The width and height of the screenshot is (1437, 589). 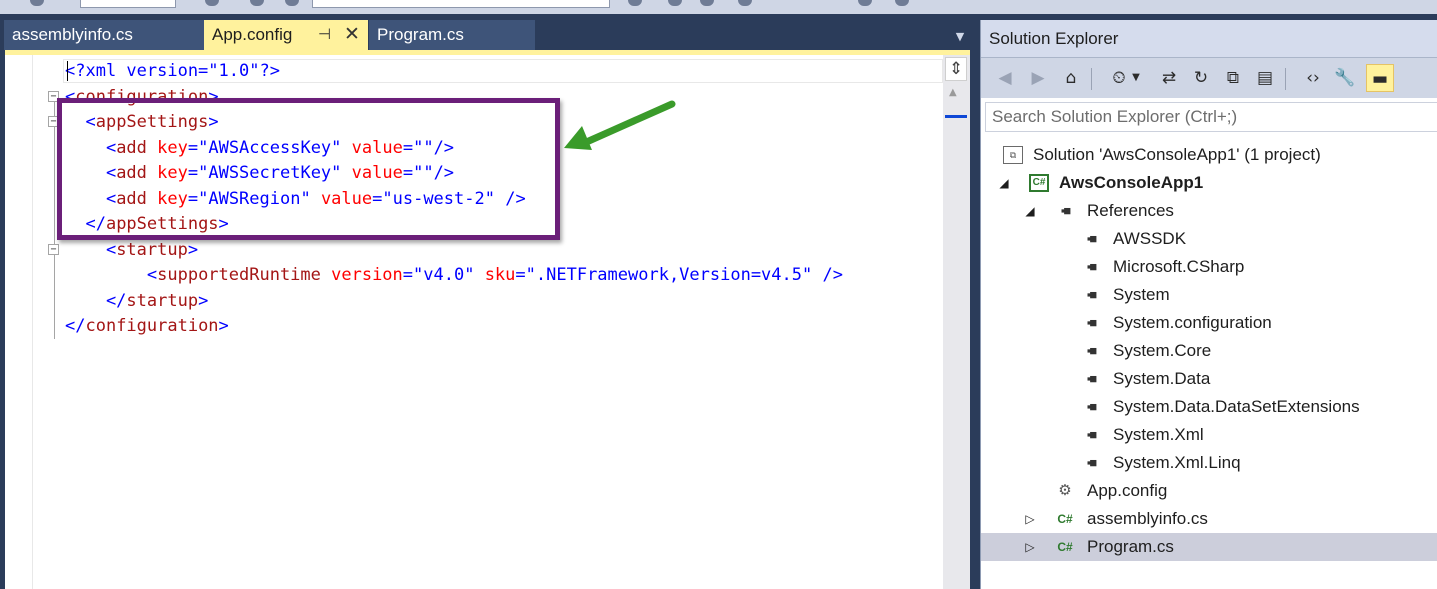 What do you see at coordinates (1147, 518) in the screenshot?
I see `tree-item-label: assemblyinfo.cs` at bounding box center [1147, 518].